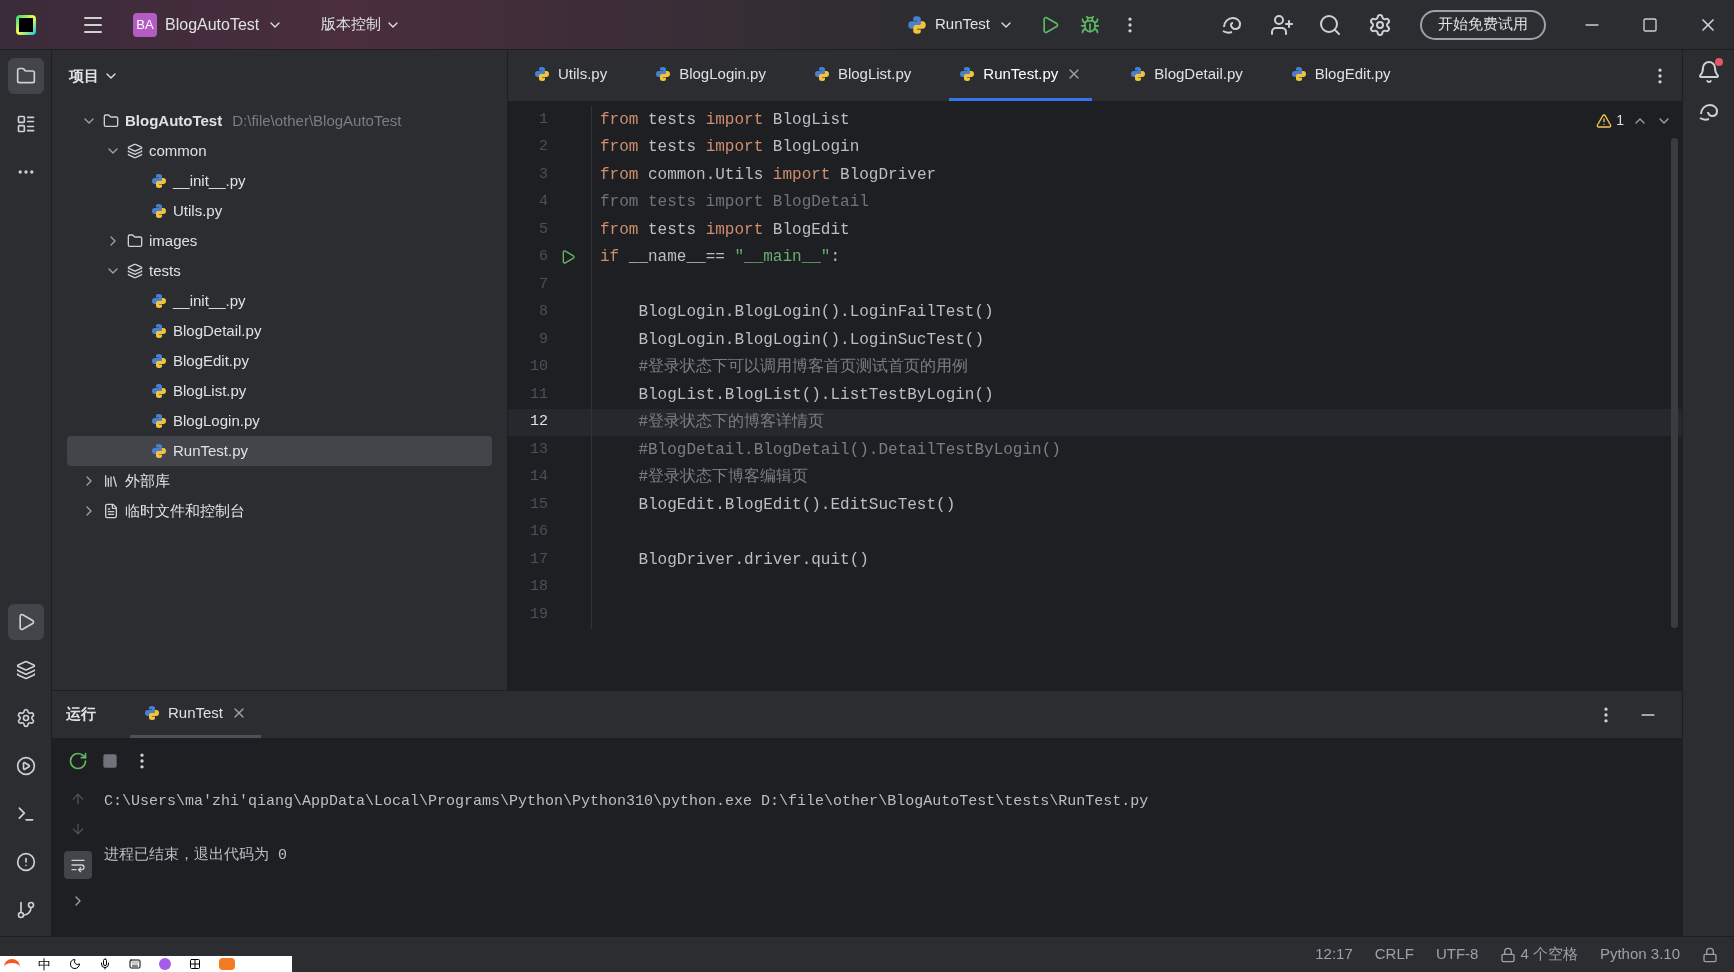 The height and width of the screenshot is (972, 1734). I want to click on tree-item: 临时文件和控制台, so click(279, 511).